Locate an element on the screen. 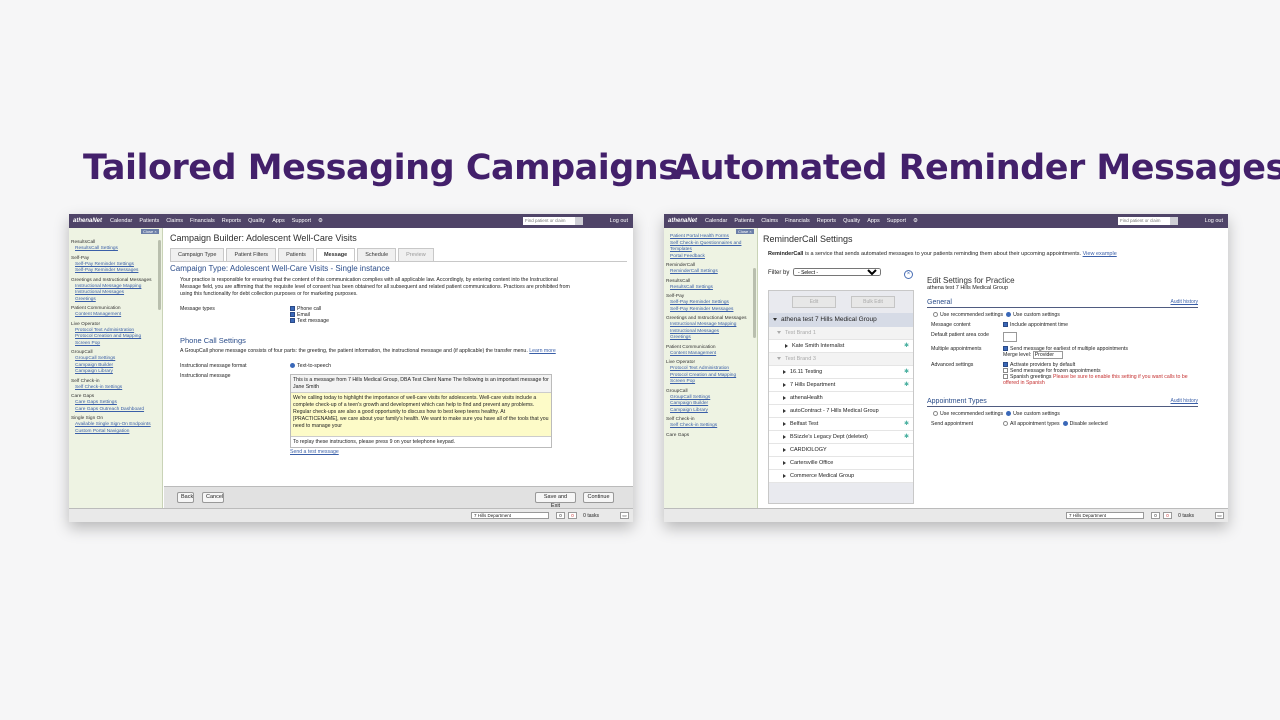  sidebar-link: Portal Feedback is located at coordinates (710, 257).